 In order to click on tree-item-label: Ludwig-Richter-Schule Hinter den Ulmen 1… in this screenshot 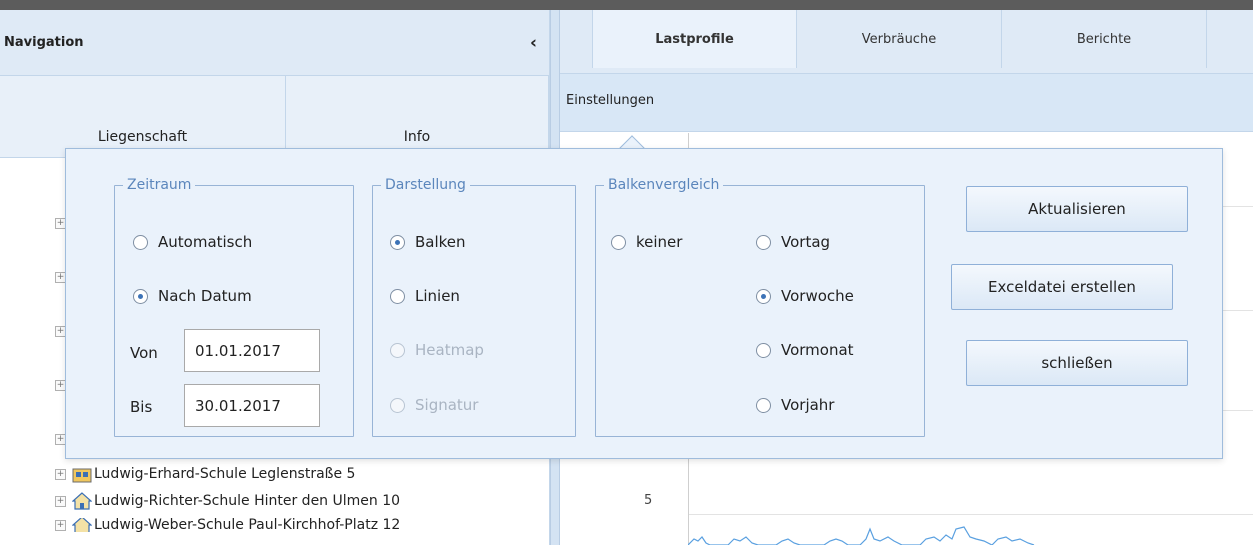, I will do `click(247, 501)`.